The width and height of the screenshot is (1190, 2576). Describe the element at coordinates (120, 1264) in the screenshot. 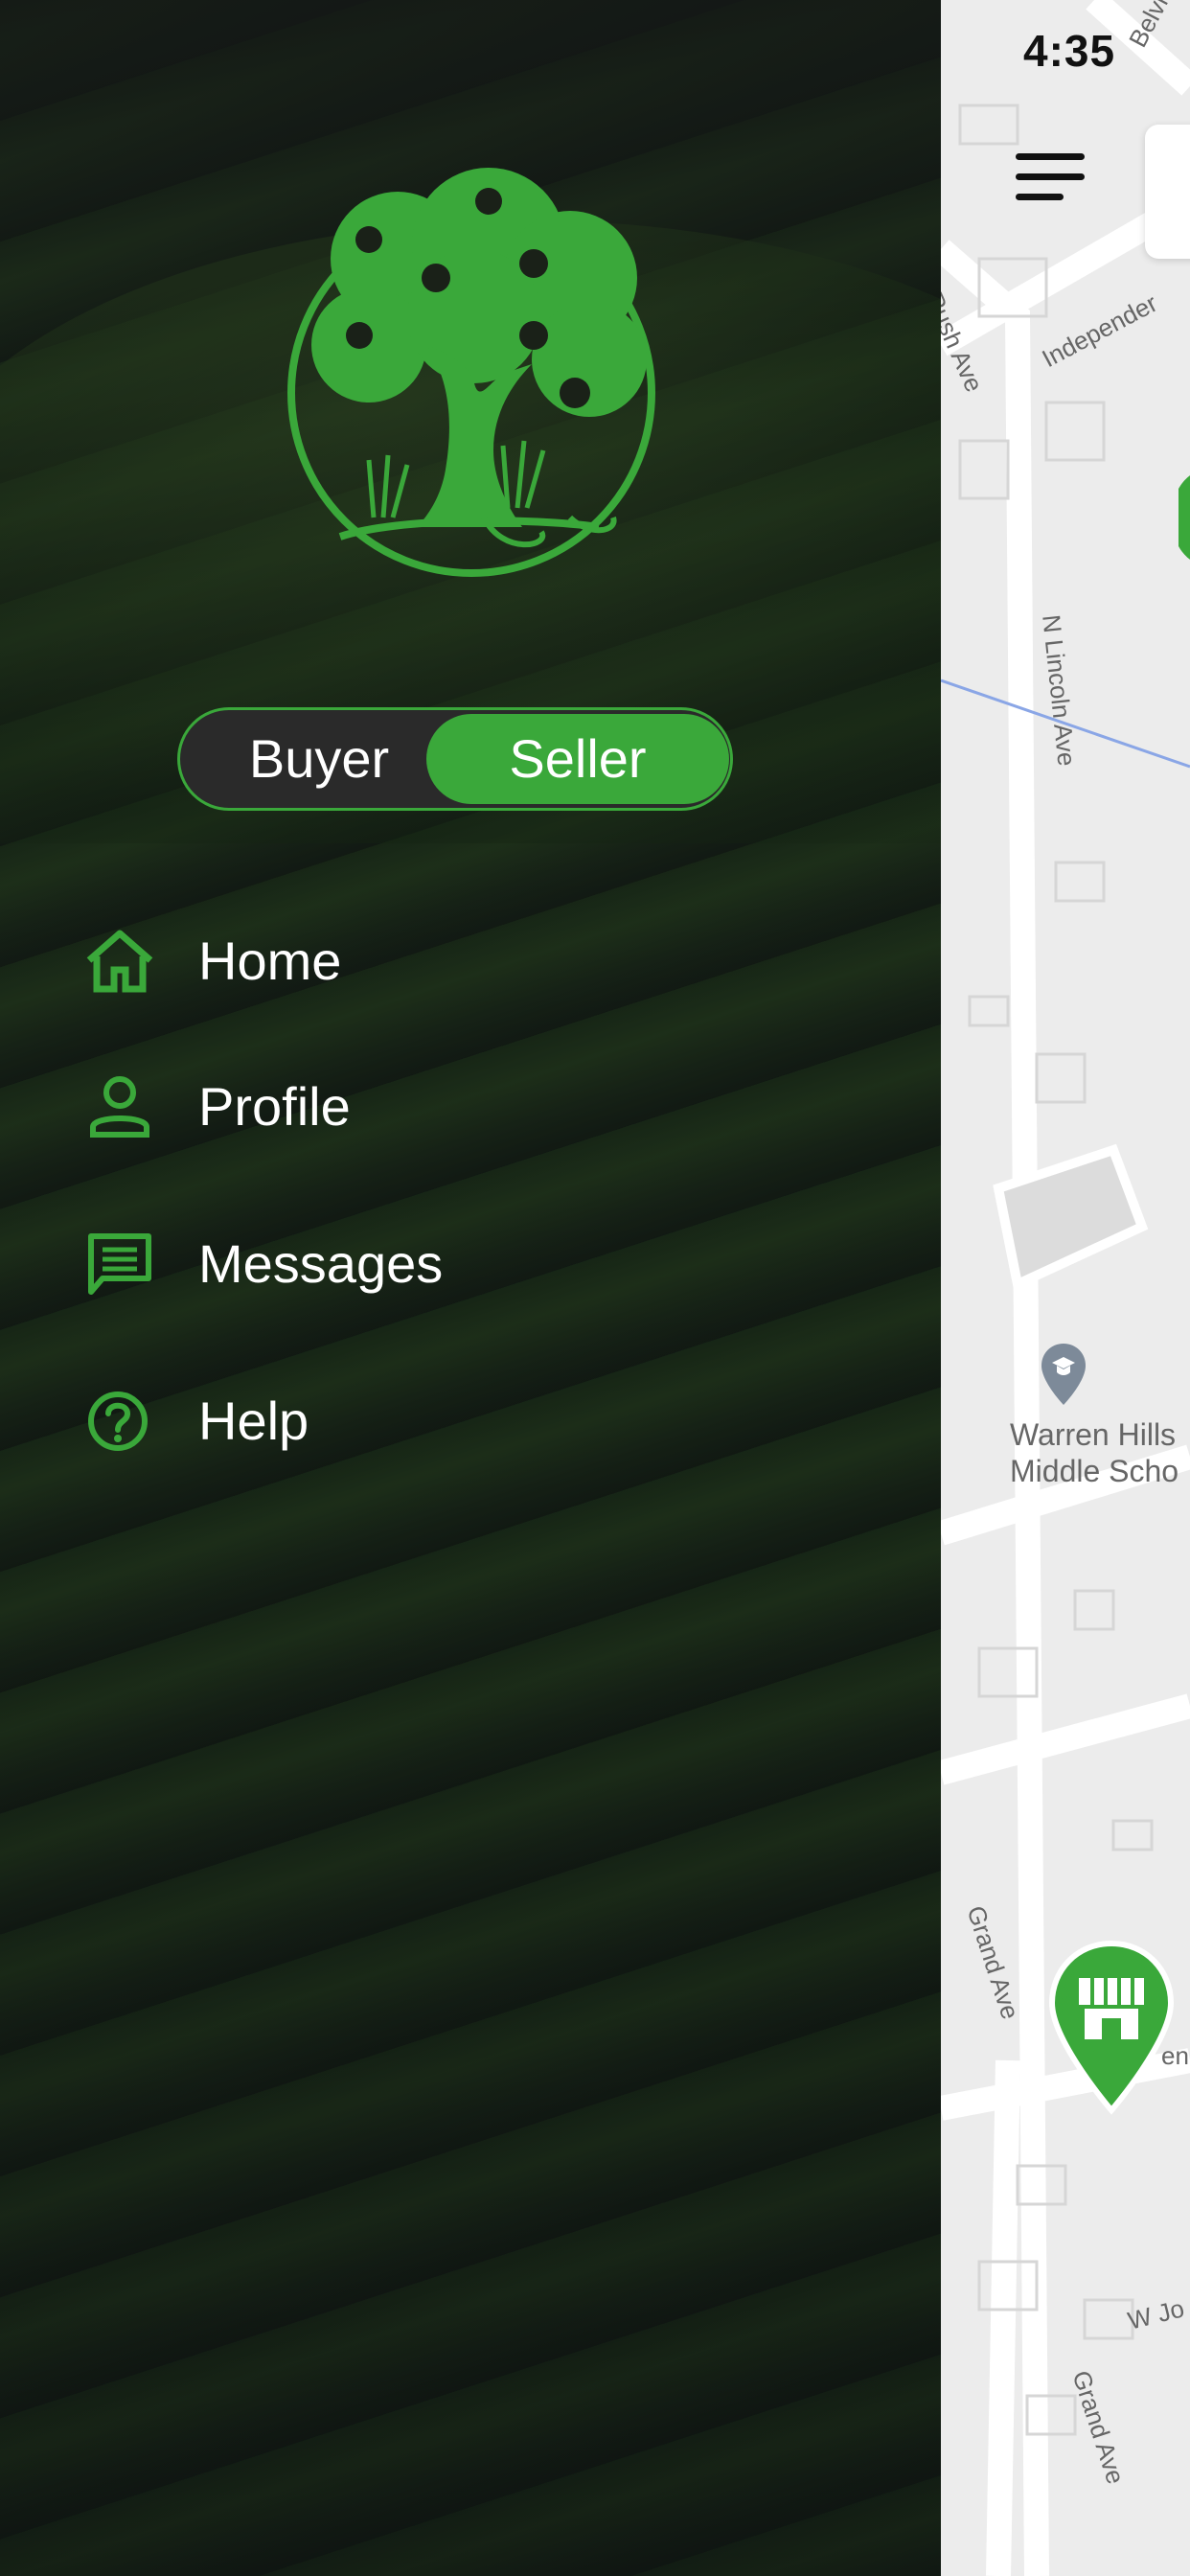

I see `message-icon` at that location.